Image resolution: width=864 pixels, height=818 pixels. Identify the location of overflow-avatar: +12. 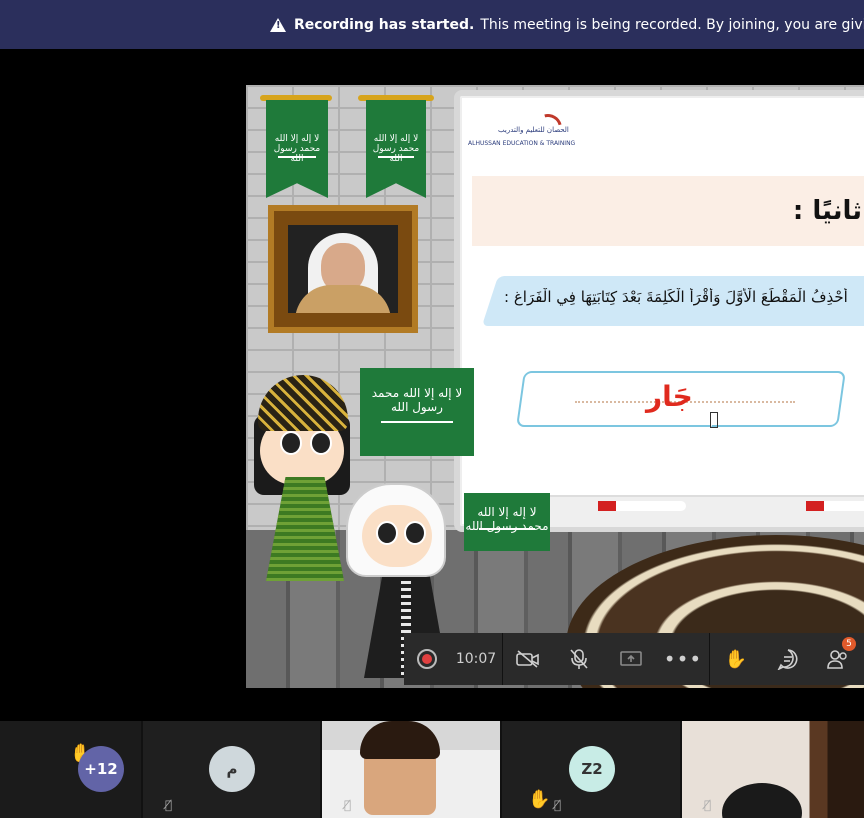
(101, 769).